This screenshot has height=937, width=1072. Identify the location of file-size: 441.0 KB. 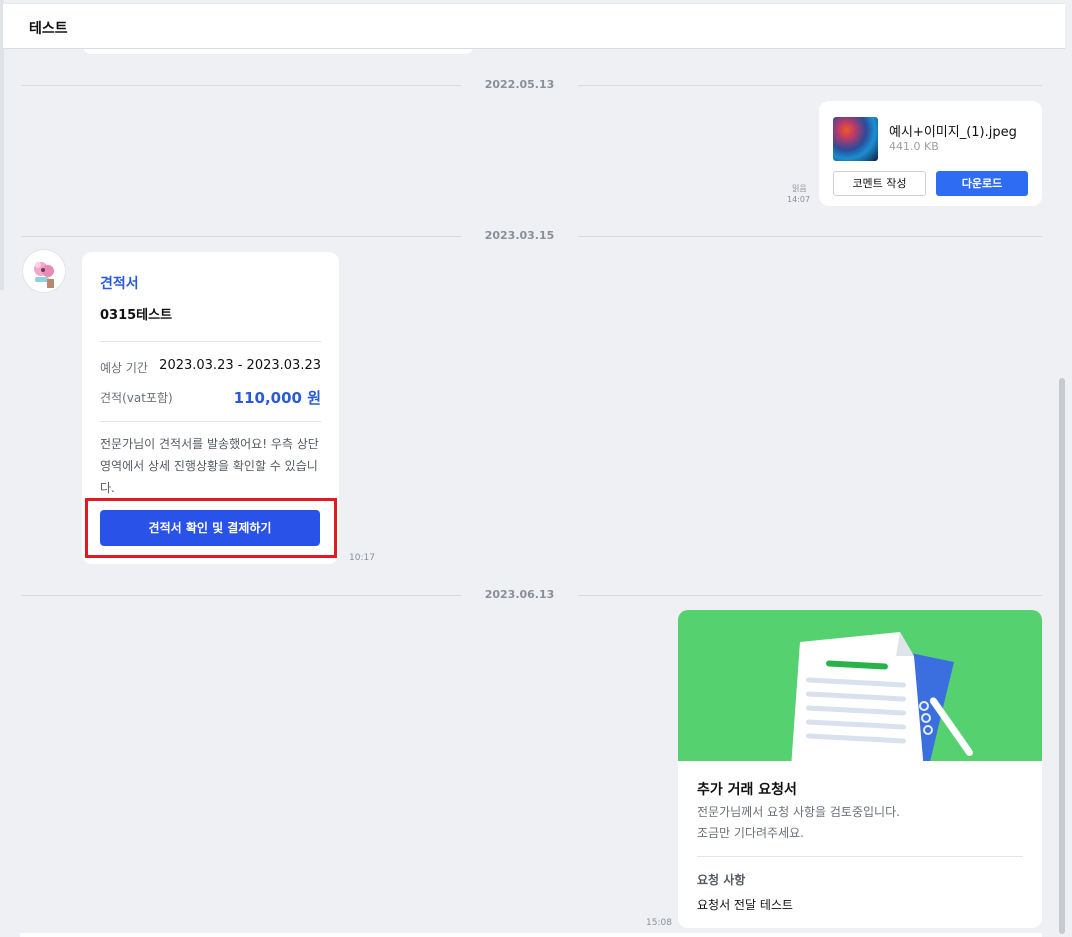
(914, 146).